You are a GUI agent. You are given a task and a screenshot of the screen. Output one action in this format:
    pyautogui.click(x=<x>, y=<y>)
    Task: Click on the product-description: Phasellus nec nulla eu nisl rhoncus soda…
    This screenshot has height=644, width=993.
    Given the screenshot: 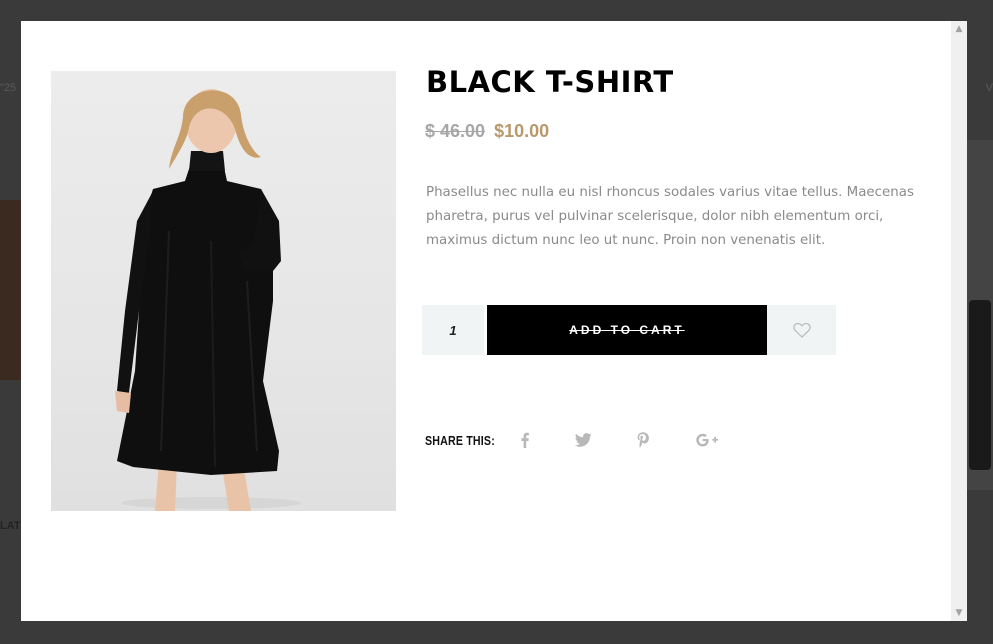 What is the action you would take?
    pyautogui.click(x=670, y=216)
    